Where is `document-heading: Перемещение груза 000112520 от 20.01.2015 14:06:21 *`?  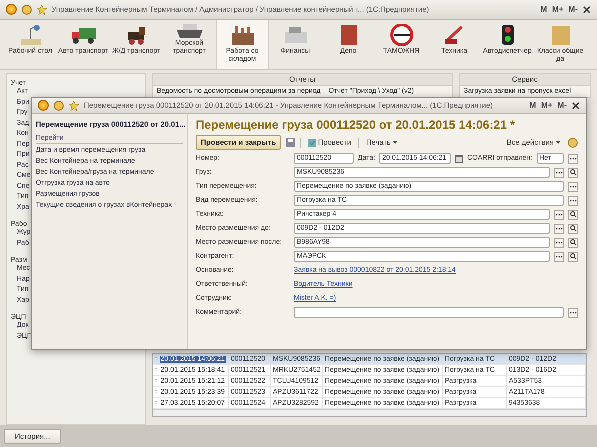
document-heading: Перемещение груза 000112520 от 20.01.2015 14:06:21 * is located at coordinates (356, 125).